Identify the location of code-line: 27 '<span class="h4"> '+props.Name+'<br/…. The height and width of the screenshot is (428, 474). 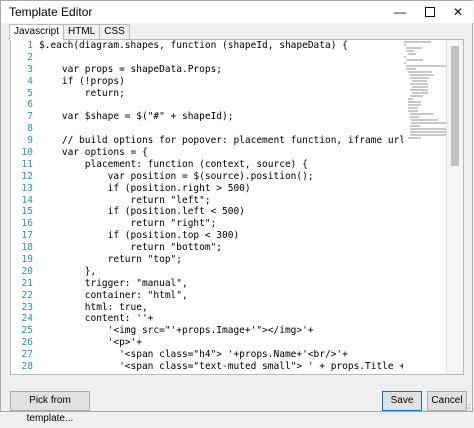
(207, 355).